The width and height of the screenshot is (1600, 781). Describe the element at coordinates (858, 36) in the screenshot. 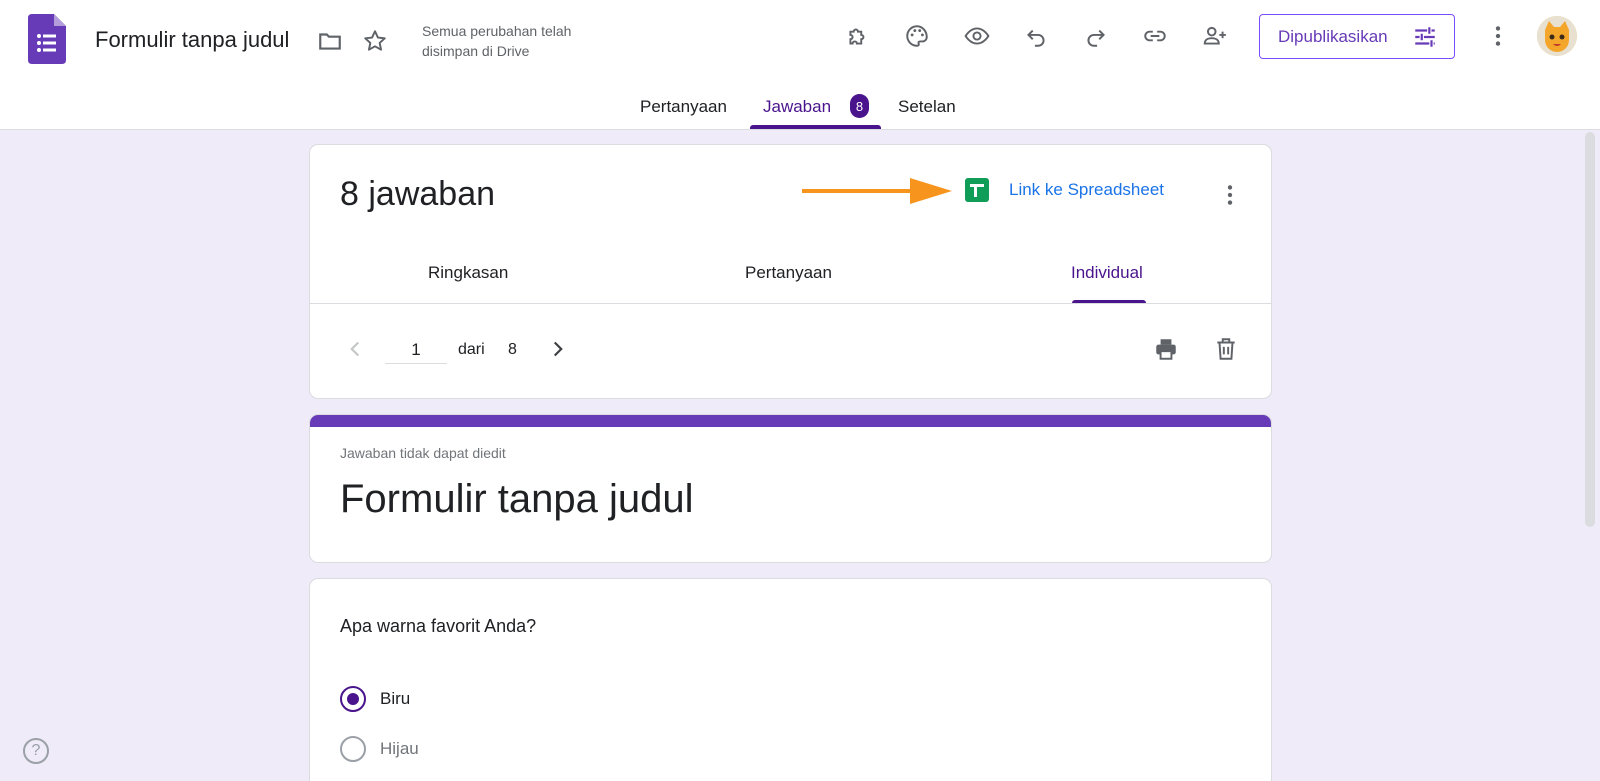

I see `addon-icon` at that location.